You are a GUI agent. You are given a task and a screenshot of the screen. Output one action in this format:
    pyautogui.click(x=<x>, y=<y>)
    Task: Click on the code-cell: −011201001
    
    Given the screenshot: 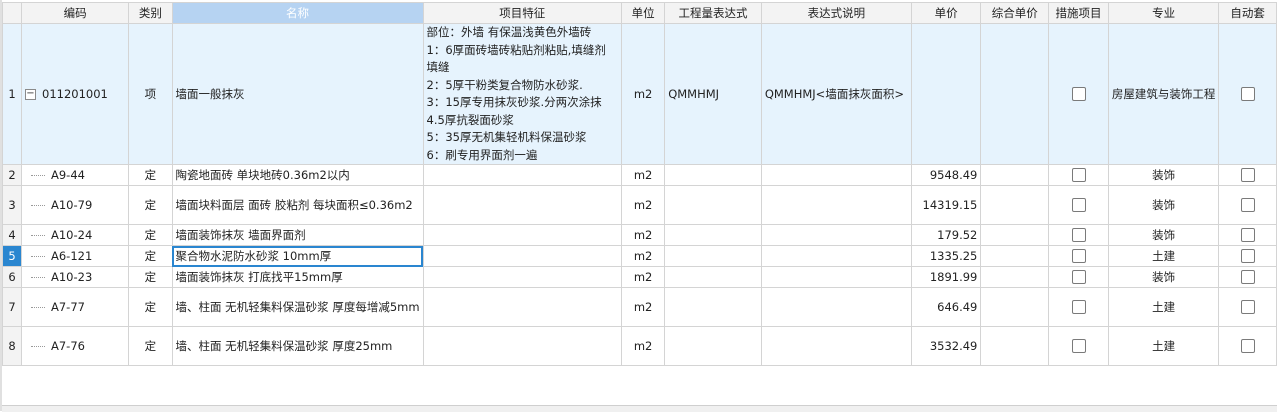 What is the action you would take?
    pyautogui.click(x=75, y=94)
    